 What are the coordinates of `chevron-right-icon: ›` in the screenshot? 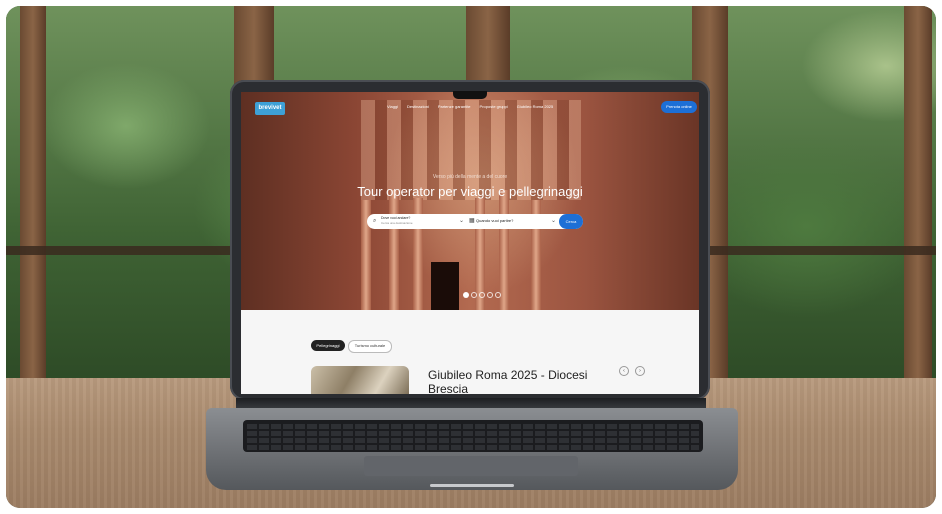 It's located at (640, 371).